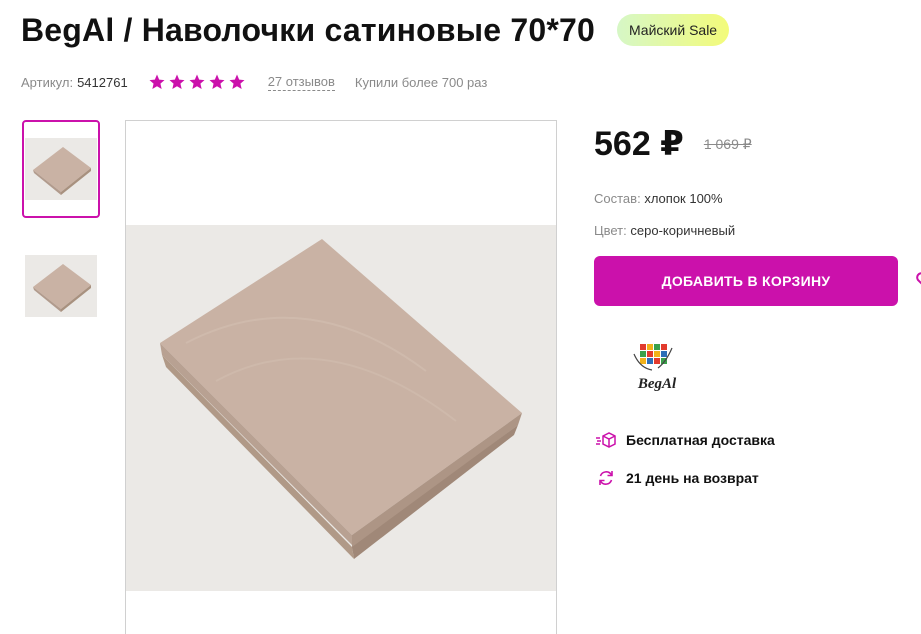  I want to click on brand-logo-text: BegAl, so click(657, 384).